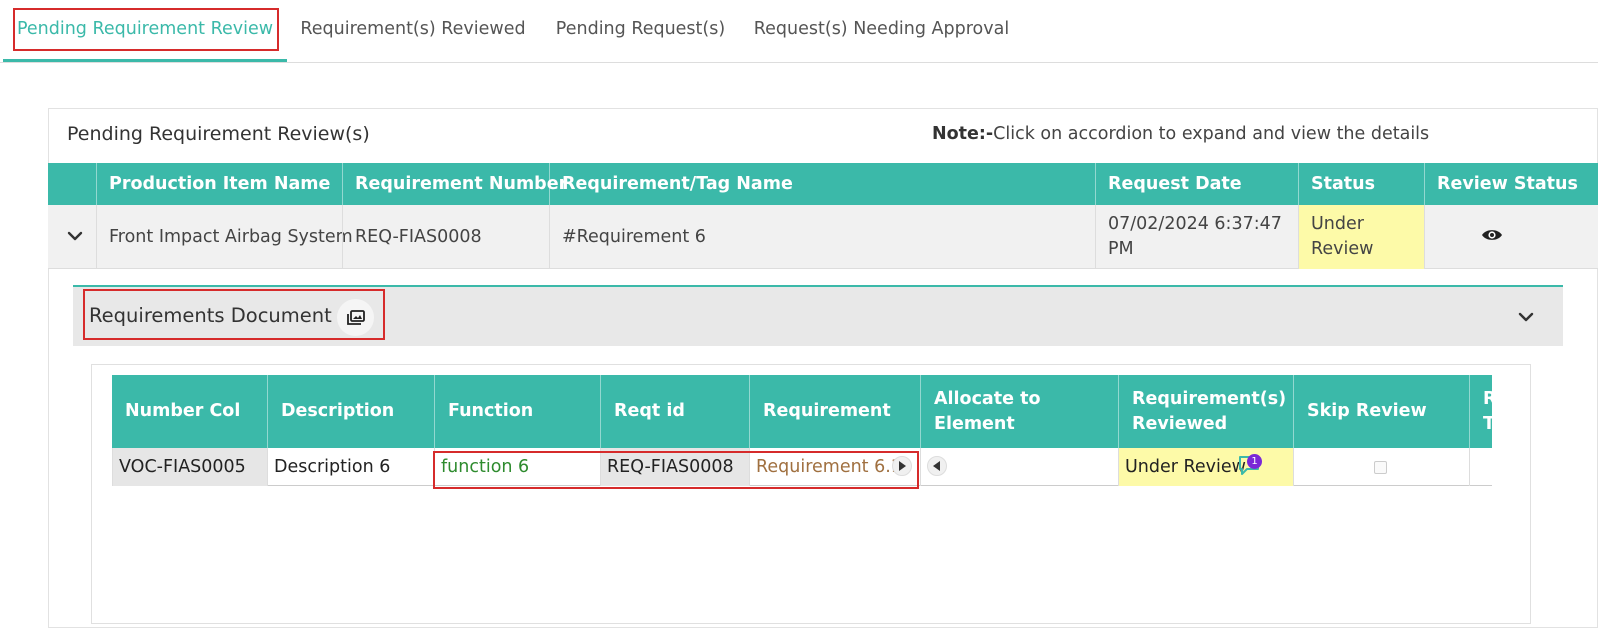  What do you see at coordinates (224, 237) in the screenshot?
I see `cell-production-item-name: Front Impact Airbag System` at bounding box center [224, 237].